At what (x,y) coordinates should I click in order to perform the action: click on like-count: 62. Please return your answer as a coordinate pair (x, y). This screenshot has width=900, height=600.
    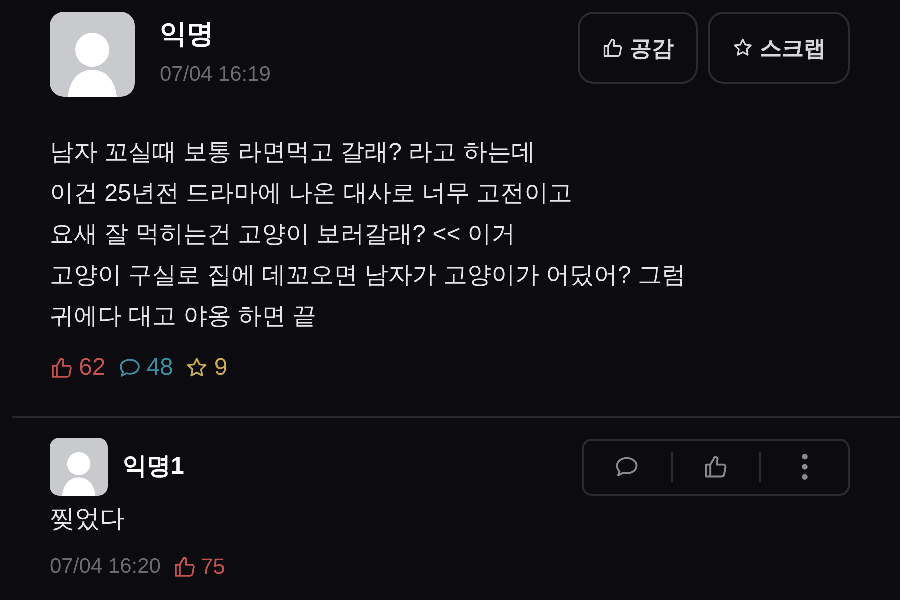
    Looking at the image, I should click on (92, 368).